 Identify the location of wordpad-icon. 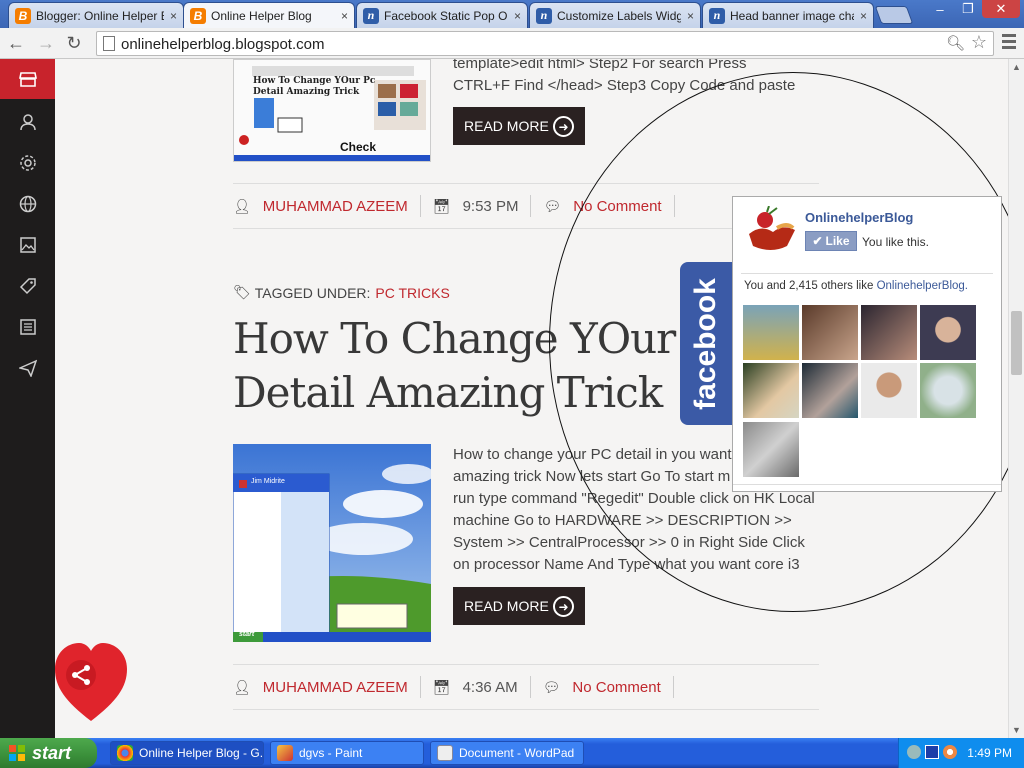
(445, 753).